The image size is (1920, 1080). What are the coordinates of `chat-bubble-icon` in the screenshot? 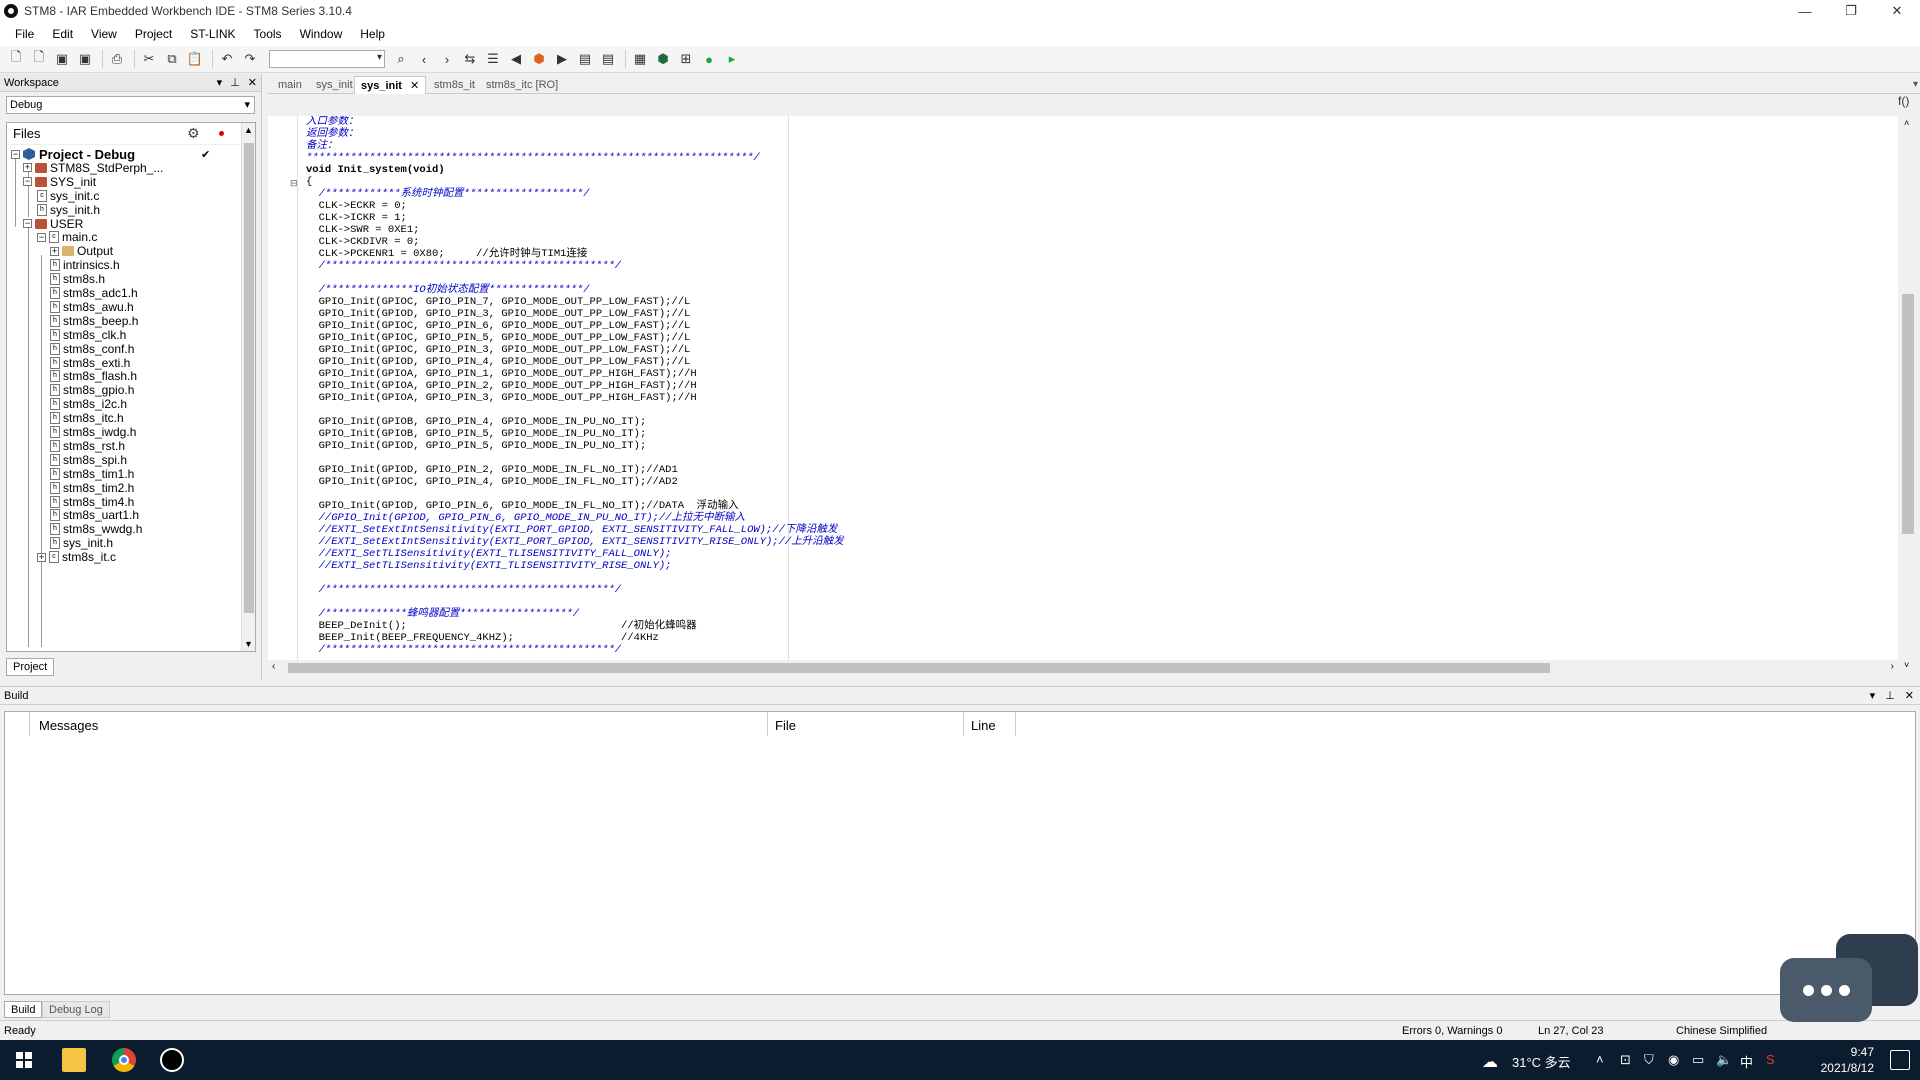 It's located at (1826, 990).